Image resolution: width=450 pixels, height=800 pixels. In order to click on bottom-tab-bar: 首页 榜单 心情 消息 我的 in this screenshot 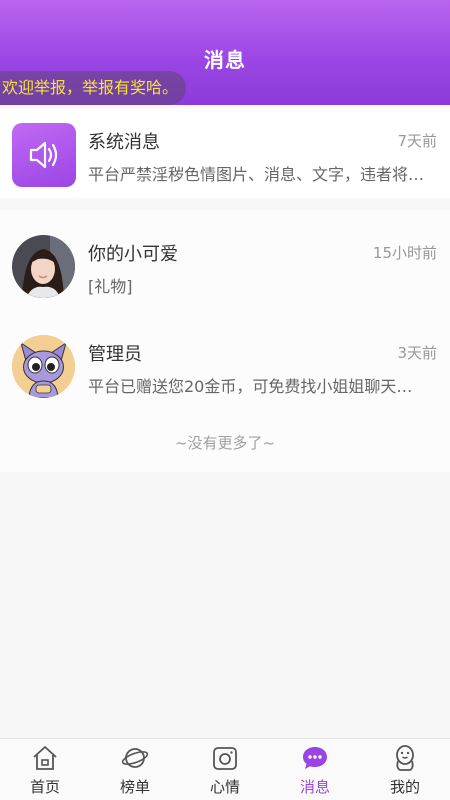, I will do `click(225, 769)`.